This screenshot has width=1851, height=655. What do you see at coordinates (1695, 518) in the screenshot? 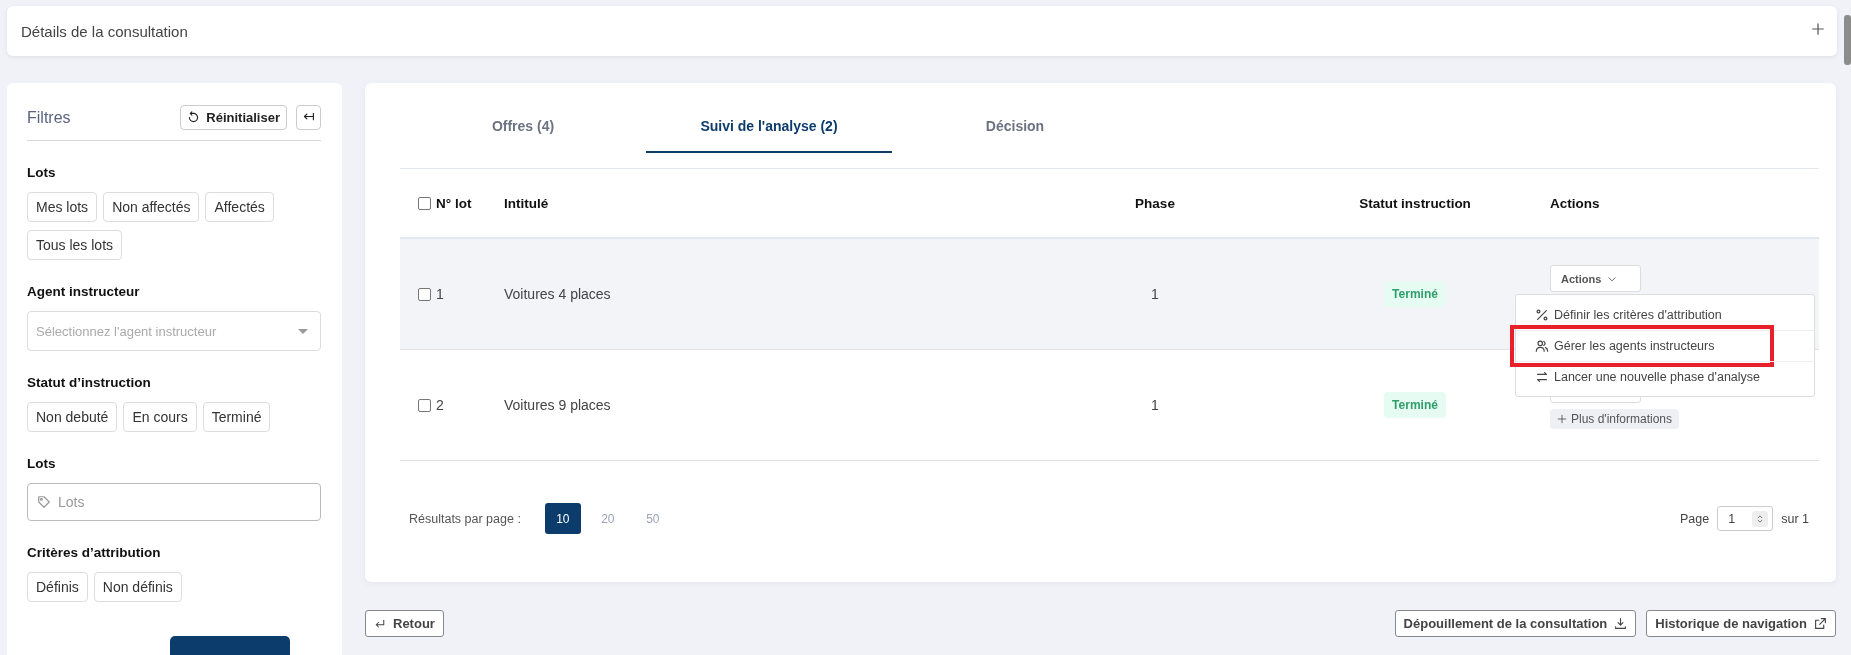
I see `page-label: Page` at bounding box center [1695, 518].